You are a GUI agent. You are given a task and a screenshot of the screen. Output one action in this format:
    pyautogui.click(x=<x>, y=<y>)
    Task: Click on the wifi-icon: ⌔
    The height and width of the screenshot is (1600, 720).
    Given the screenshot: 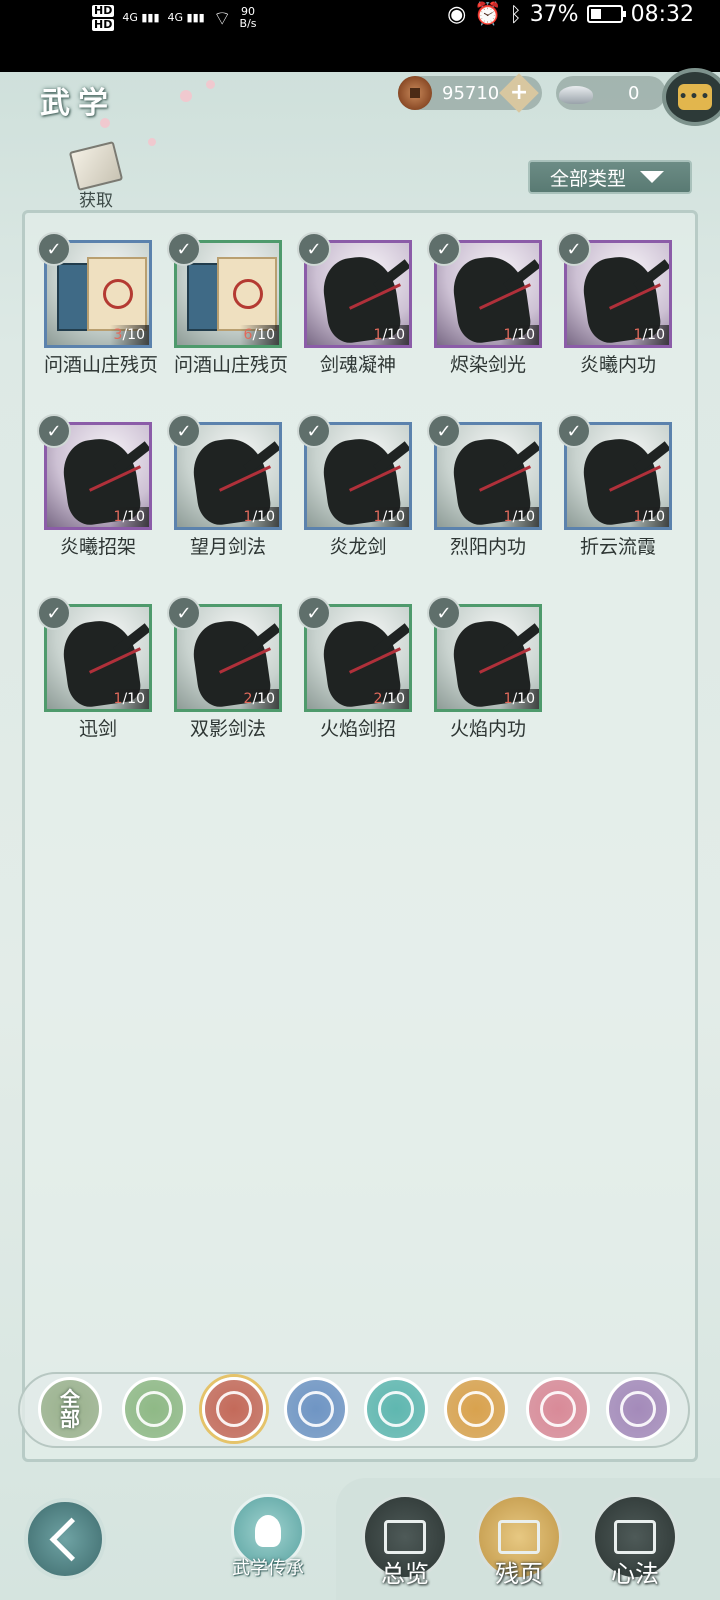 What is the action you would take?
    pyautogui.click(x=222, y=18)
    